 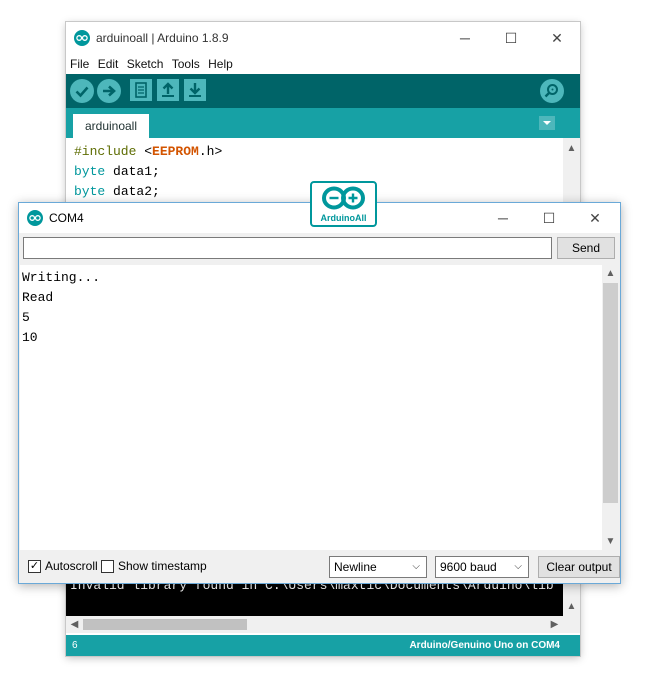 What do you see at coordinates (132, 191) in the screenshot?
I see `code-text: data2;` at bounding box center [132, 191].